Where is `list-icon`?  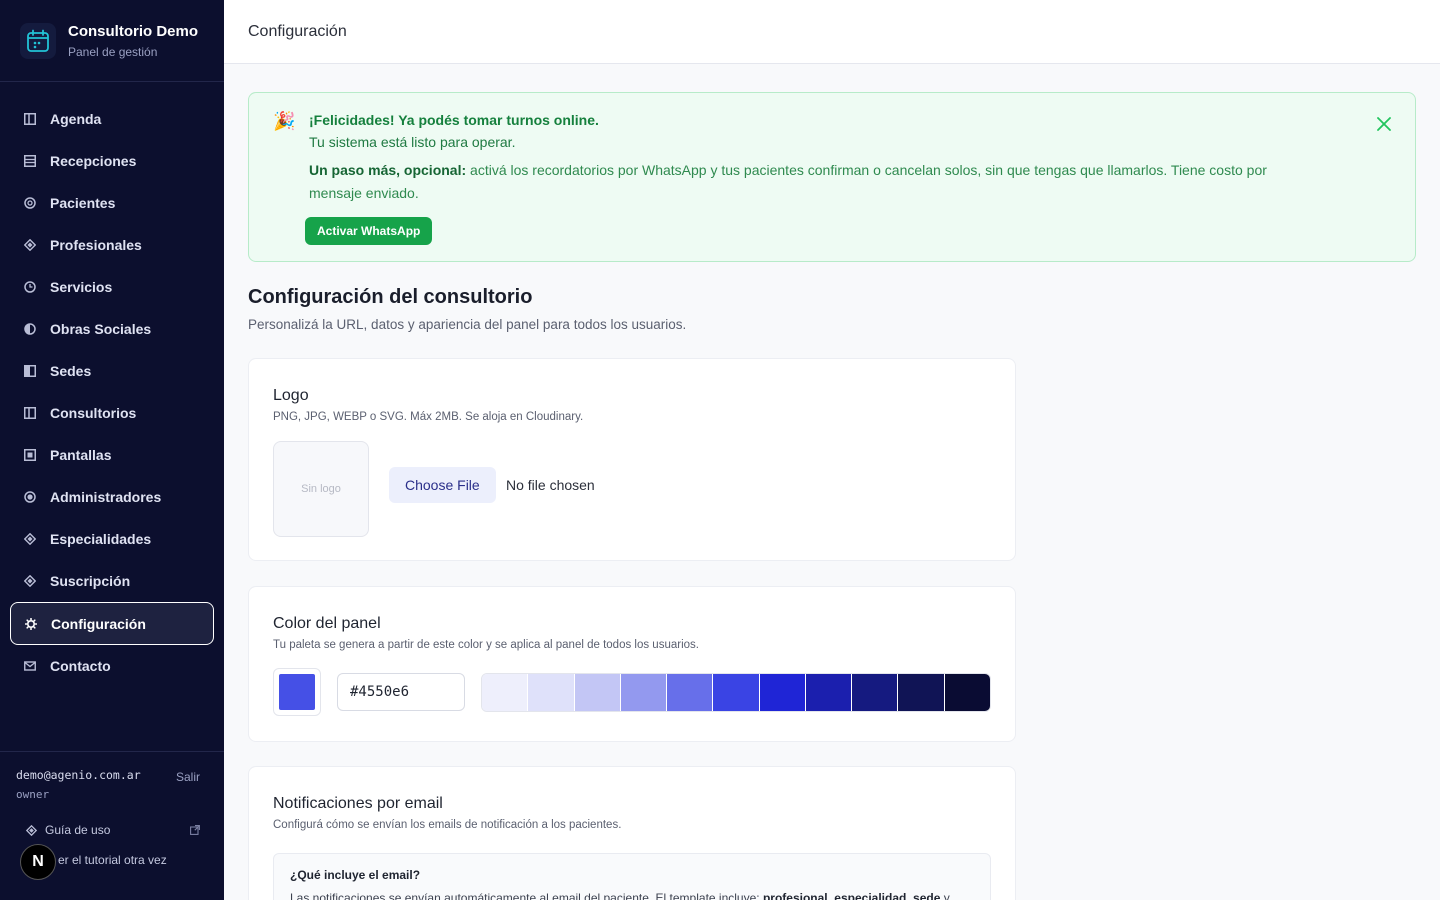 list-icon is located at coordinates (30, 161).